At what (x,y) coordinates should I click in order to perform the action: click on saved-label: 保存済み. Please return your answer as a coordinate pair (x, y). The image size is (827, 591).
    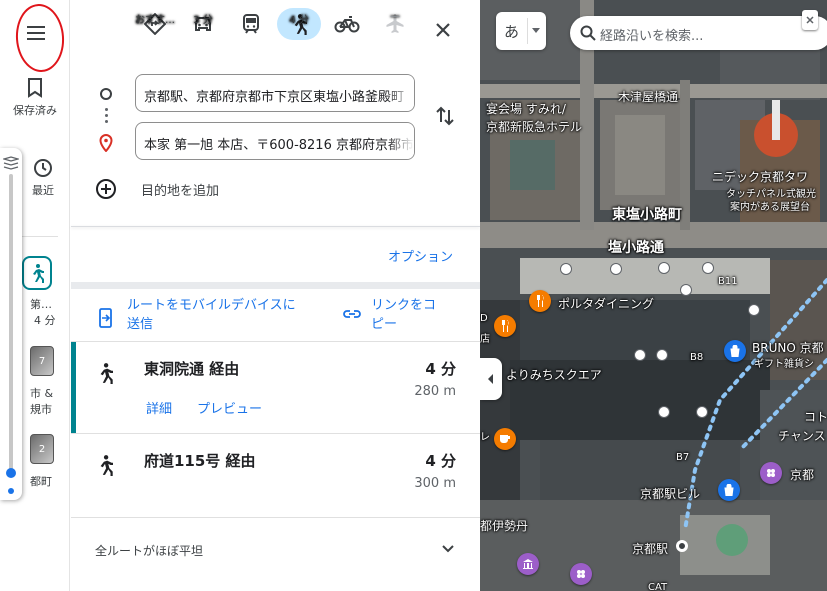
    Looking at the image, I should click on (35, 110).